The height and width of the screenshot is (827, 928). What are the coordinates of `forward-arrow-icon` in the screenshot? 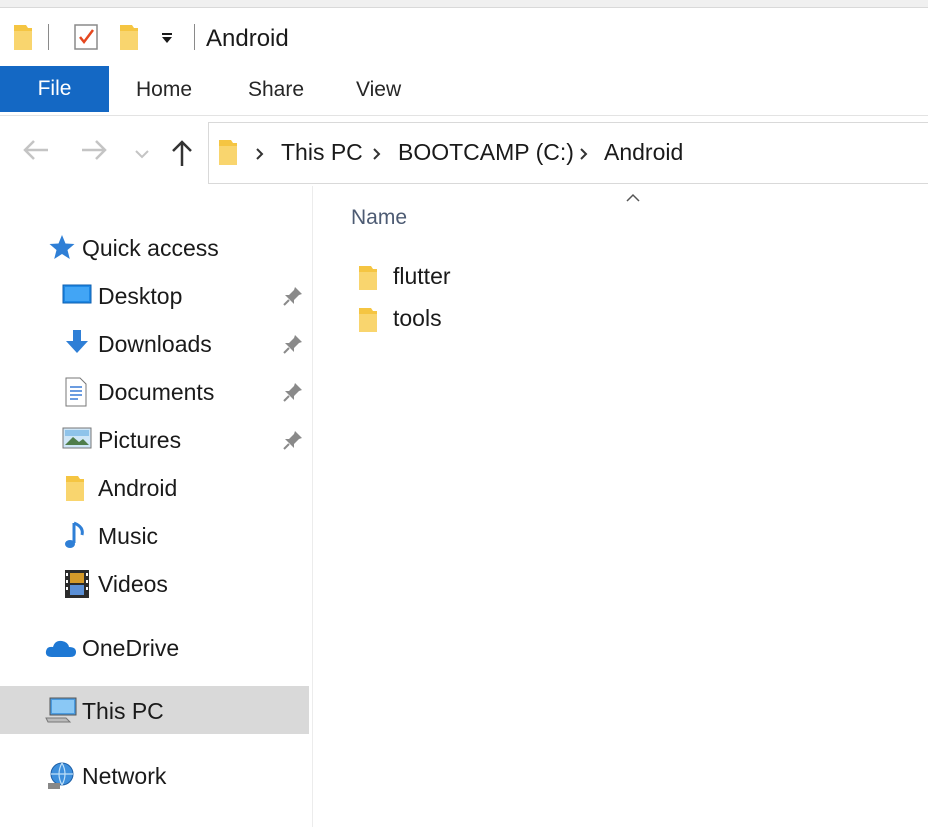 It's located at (94, 152).